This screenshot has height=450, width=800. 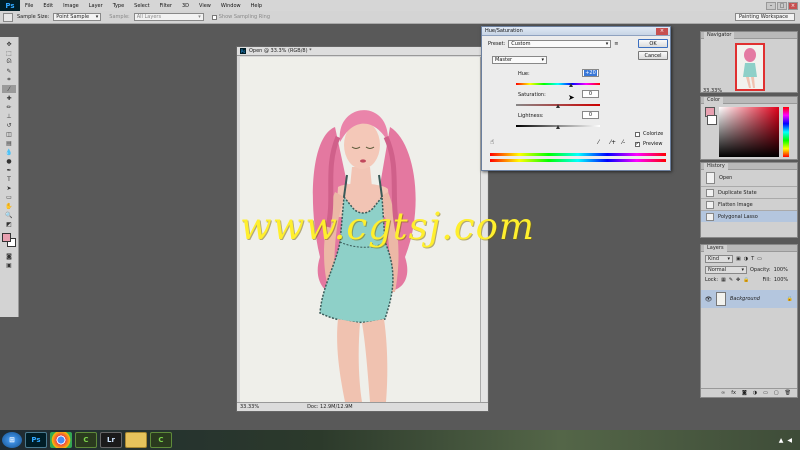 I want to click on filter-type-icon: T, so click(x=752, y=259).